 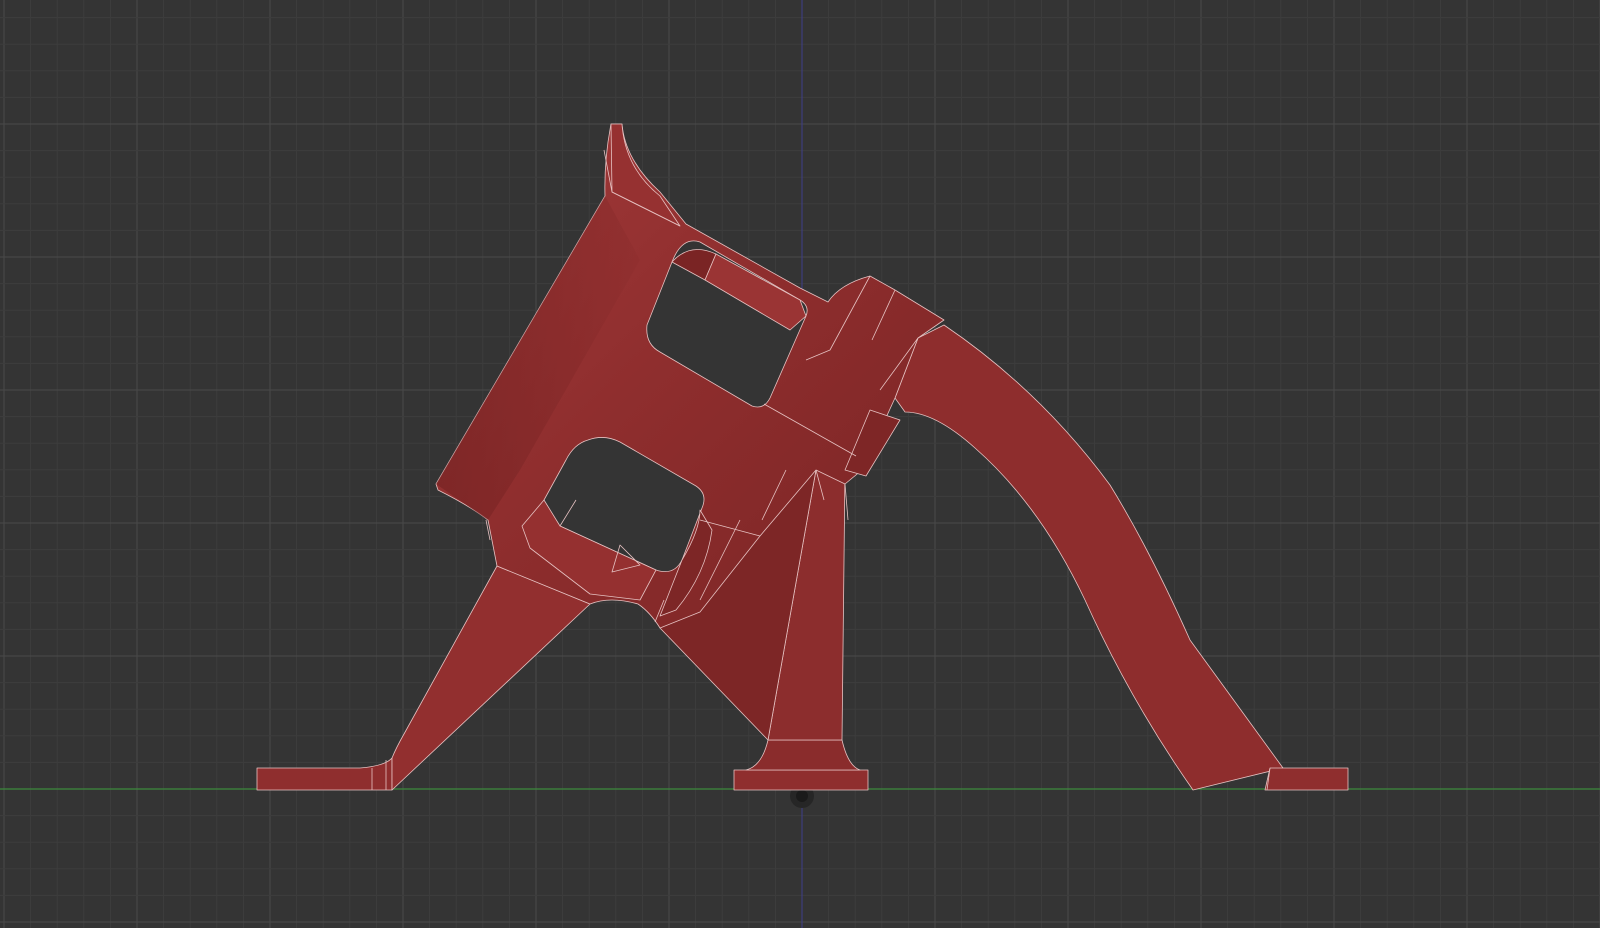 What do you see at coordinates (1306, 779) in the screenshot?
I see `right-base-plate` at bounding box center [1306, 779].